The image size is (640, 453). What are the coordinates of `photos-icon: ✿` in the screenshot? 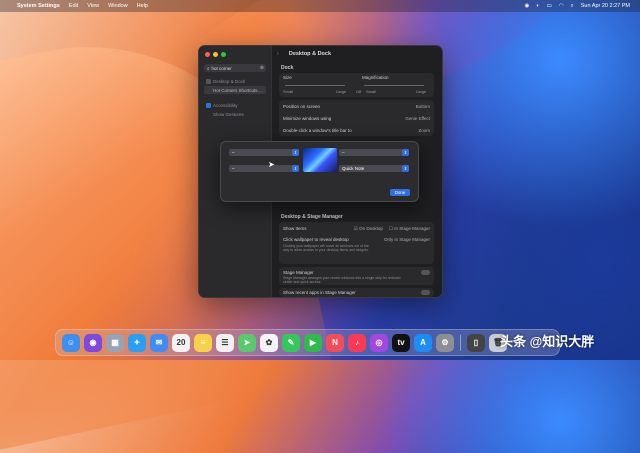 It's located at (269, 342).